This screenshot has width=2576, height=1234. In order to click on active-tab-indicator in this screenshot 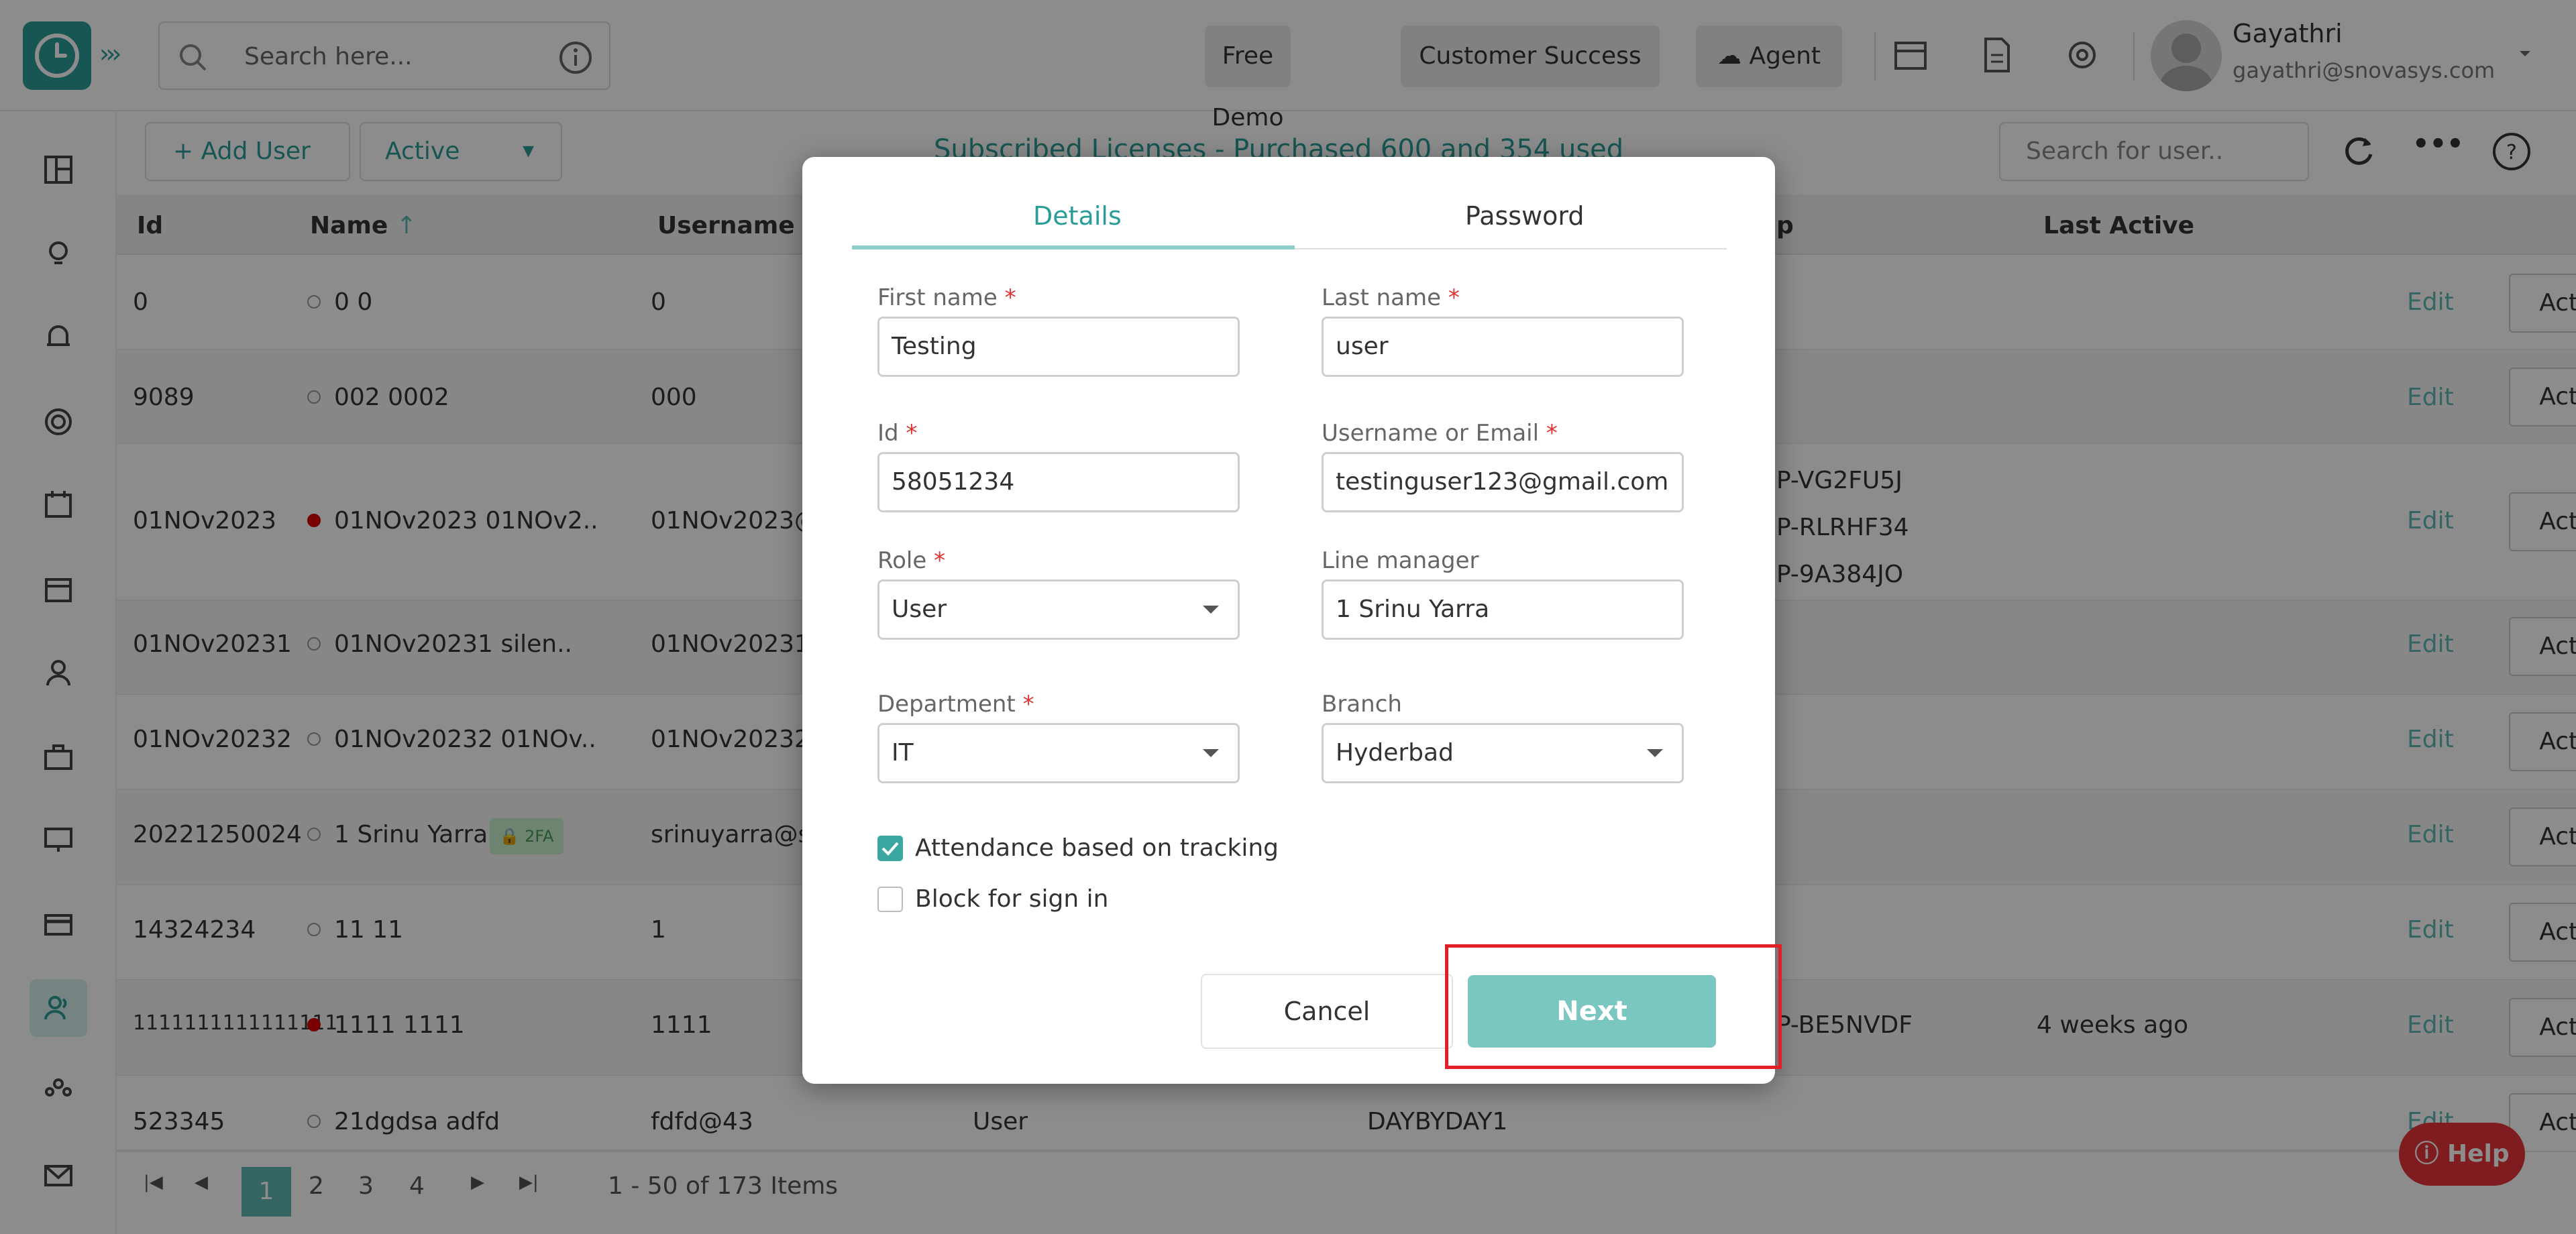, I will do `click(1073, 247)`.